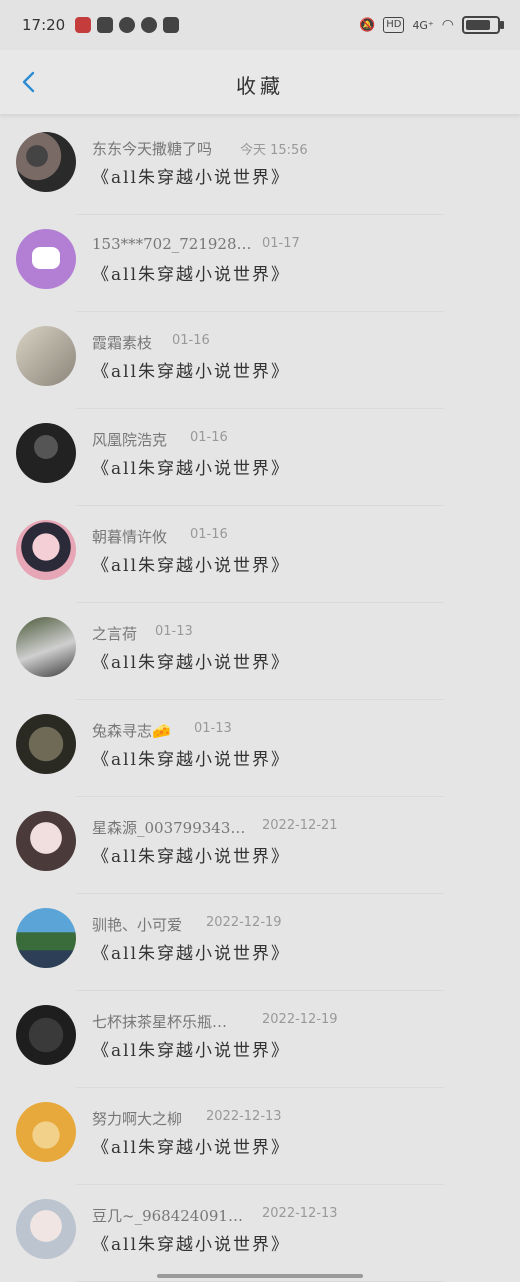 The width and height of the screenshot is (520, 1282). I want to click on compass-icon, so click(127, 25).